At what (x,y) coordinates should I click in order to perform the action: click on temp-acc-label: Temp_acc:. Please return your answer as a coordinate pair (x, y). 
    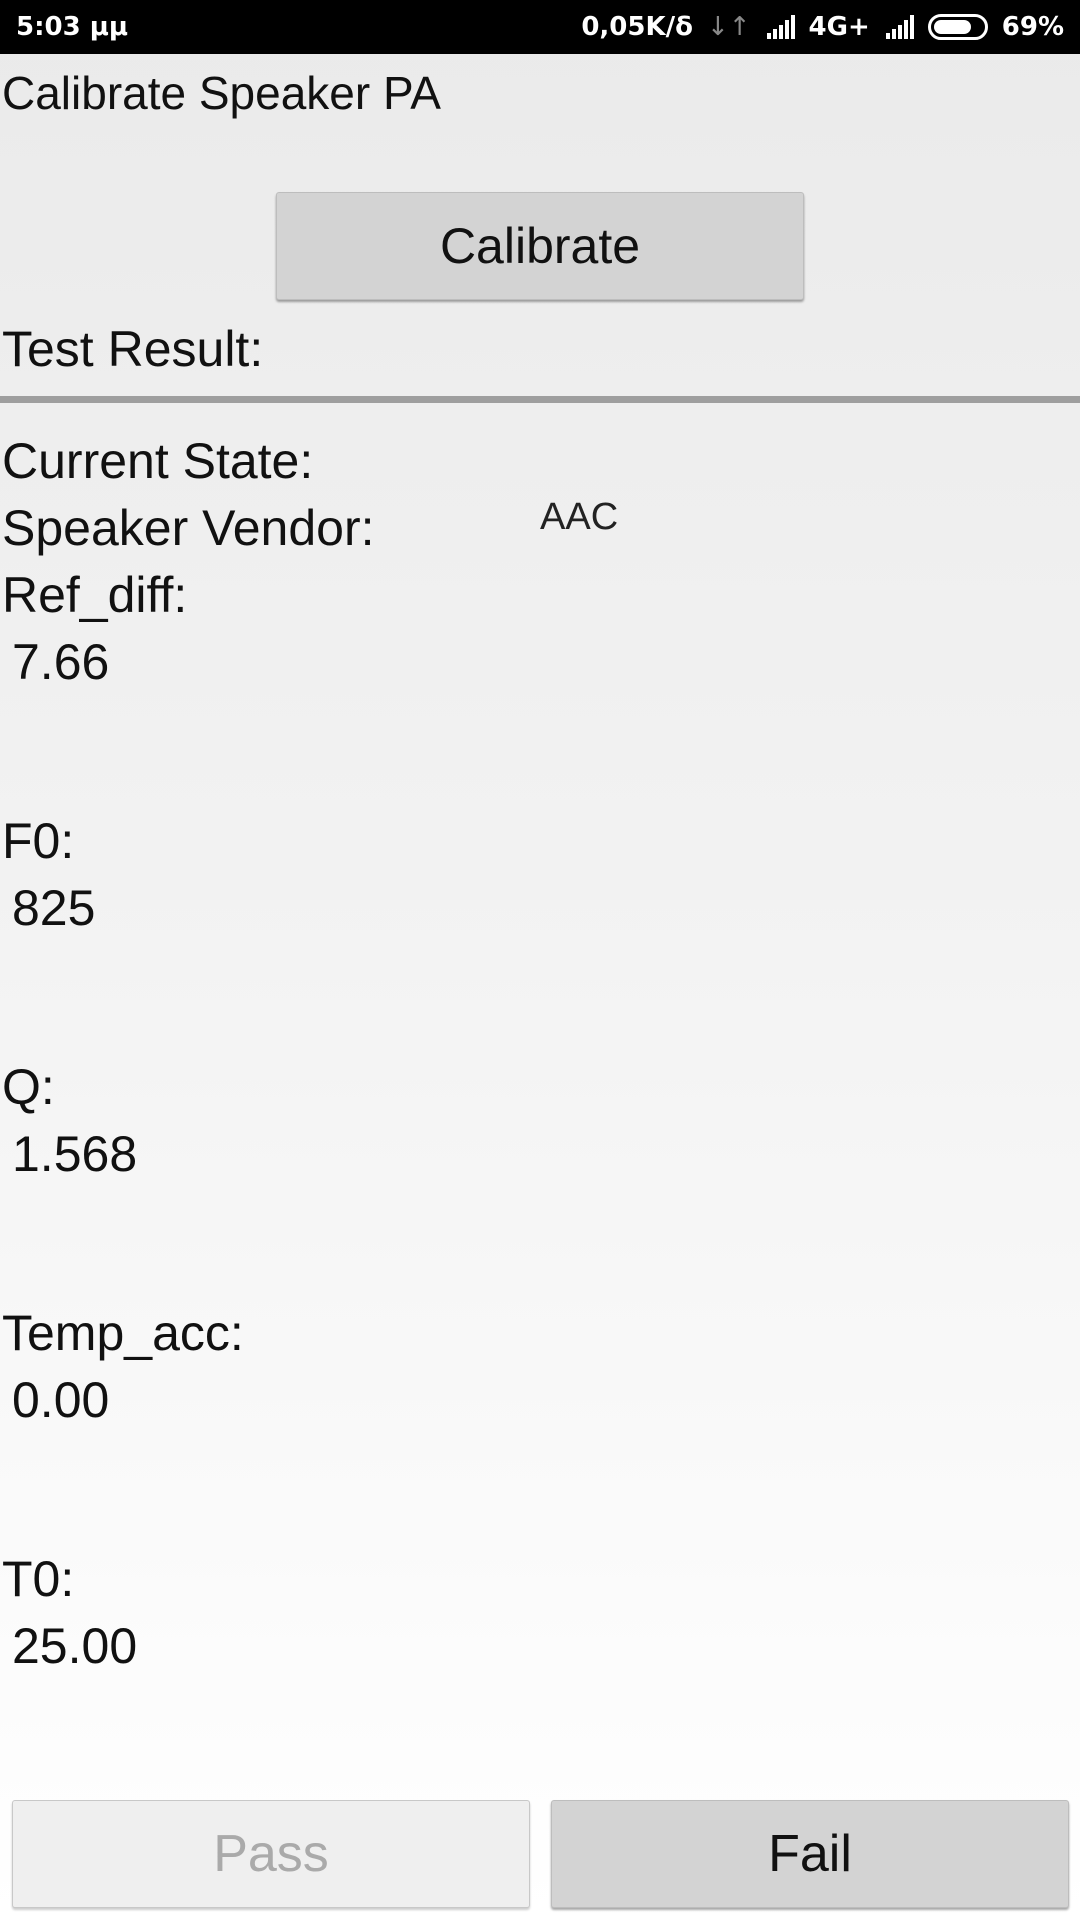
    Looking at the image, I should click on (123, 1333).